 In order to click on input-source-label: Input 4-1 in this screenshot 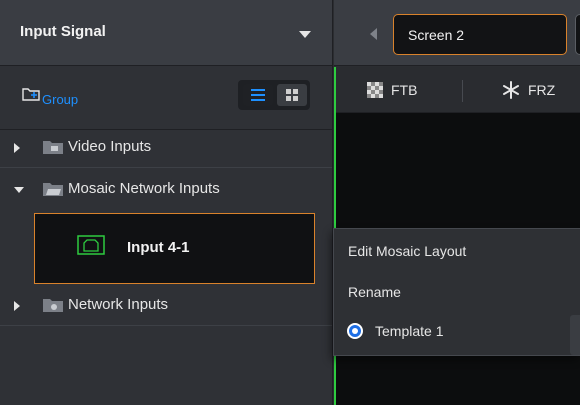, I will do `click(158, 247)`.